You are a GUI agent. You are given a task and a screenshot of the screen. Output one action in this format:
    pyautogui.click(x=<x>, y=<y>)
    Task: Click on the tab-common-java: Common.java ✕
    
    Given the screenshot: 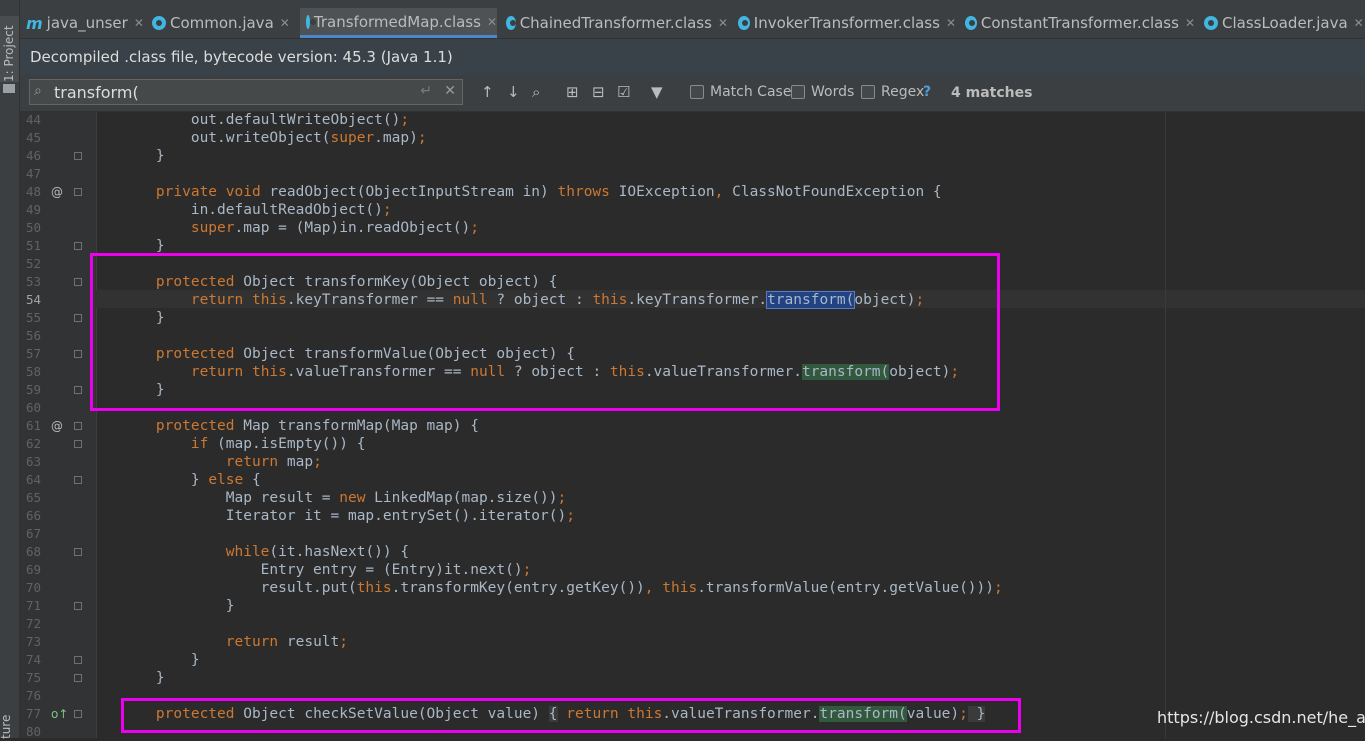 What is the action you would take?
    pyautogui.click(x=222, y=23)
    